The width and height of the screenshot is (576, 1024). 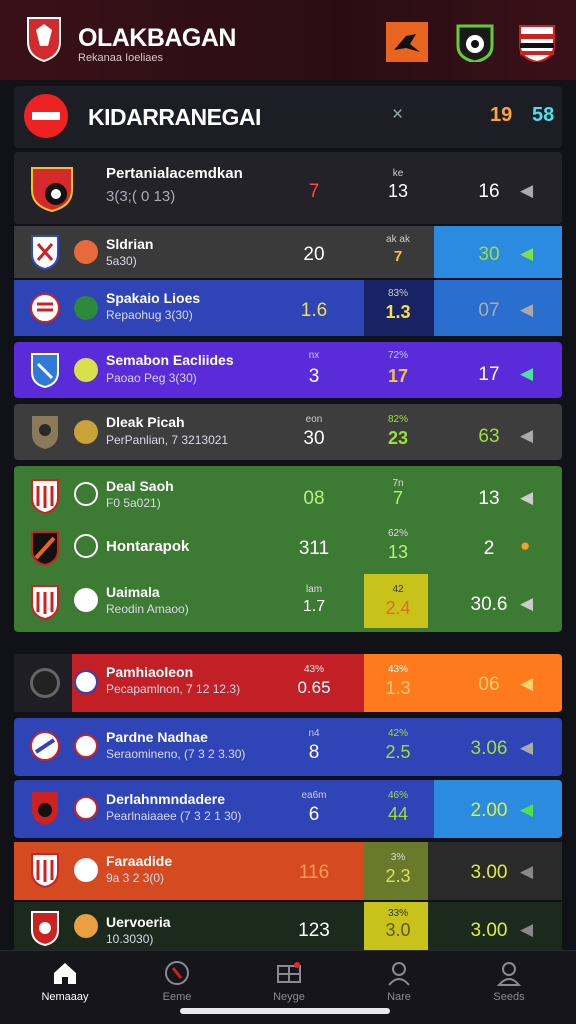 I want to click on match-row: Deal Saoh F0 5a021) 08 7n 7 13 ◀, so click(x=288, y=496).